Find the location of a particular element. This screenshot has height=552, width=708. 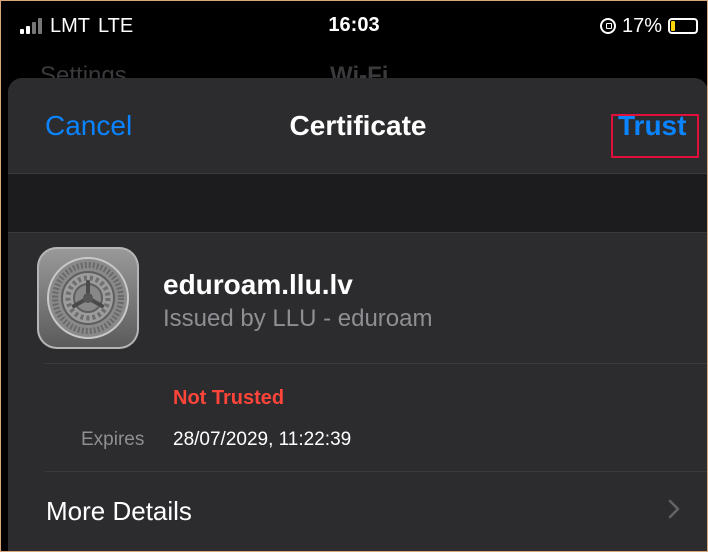

status-right: 17% is located at coordinates (648, 26).